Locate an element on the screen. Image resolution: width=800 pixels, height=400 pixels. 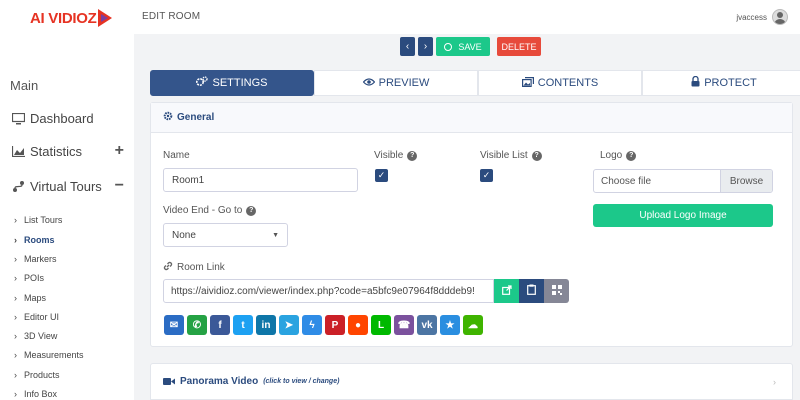
sidebar-item-statistics: Statistics + is located at coordinates (67, 151).